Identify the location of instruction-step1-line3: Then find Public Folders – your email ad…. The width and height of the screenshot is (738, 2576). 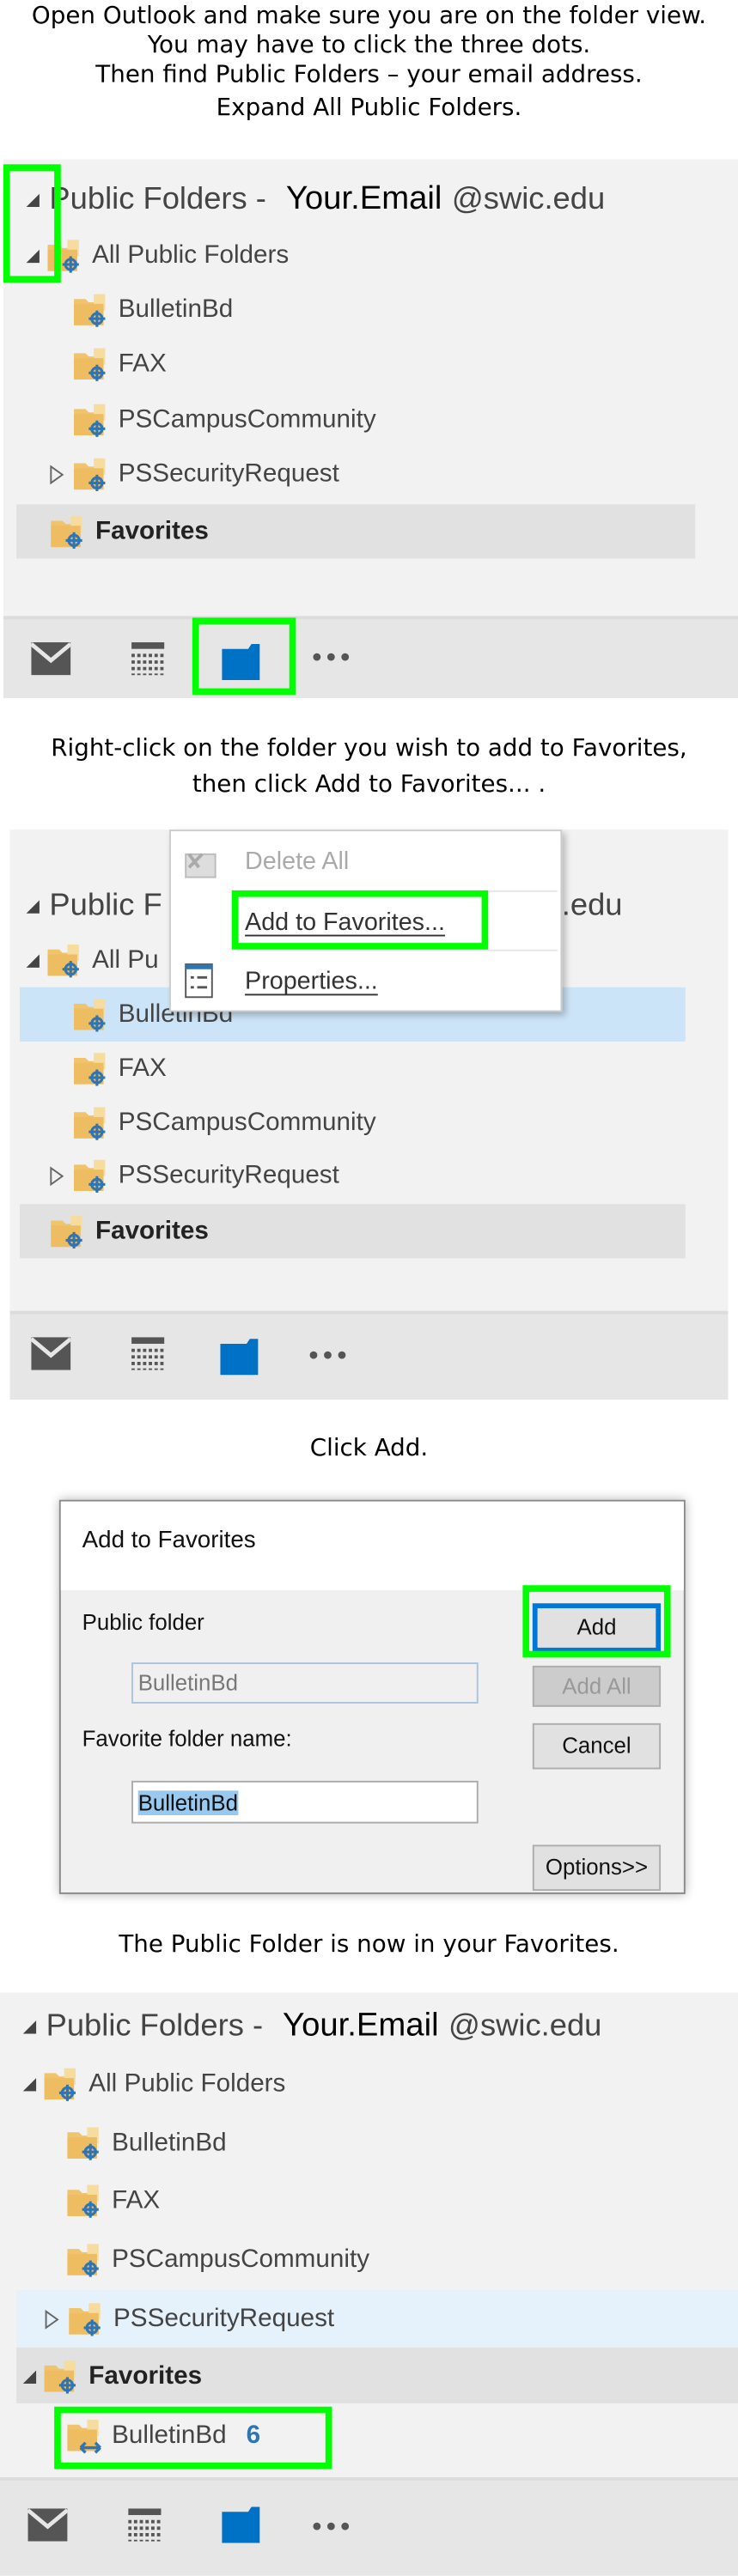
(369, 75).